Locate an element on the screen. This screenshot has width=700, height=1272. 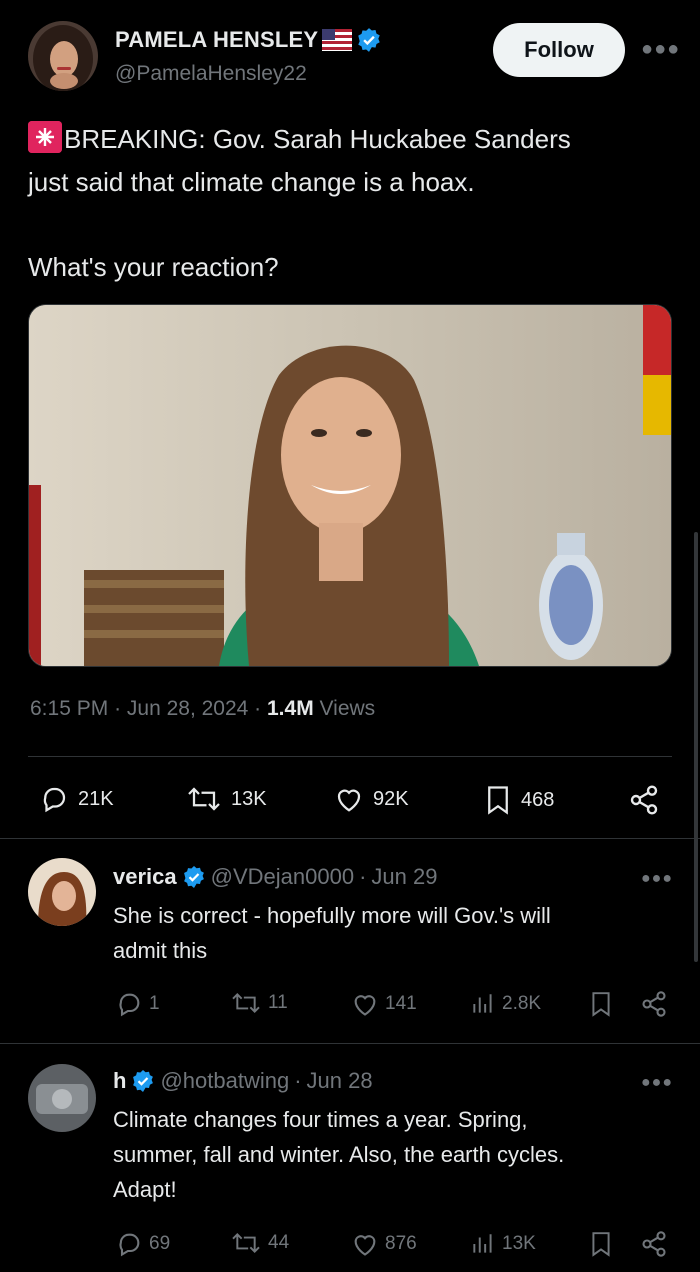
like-count: 876 is located at coordinates (401, 1243).